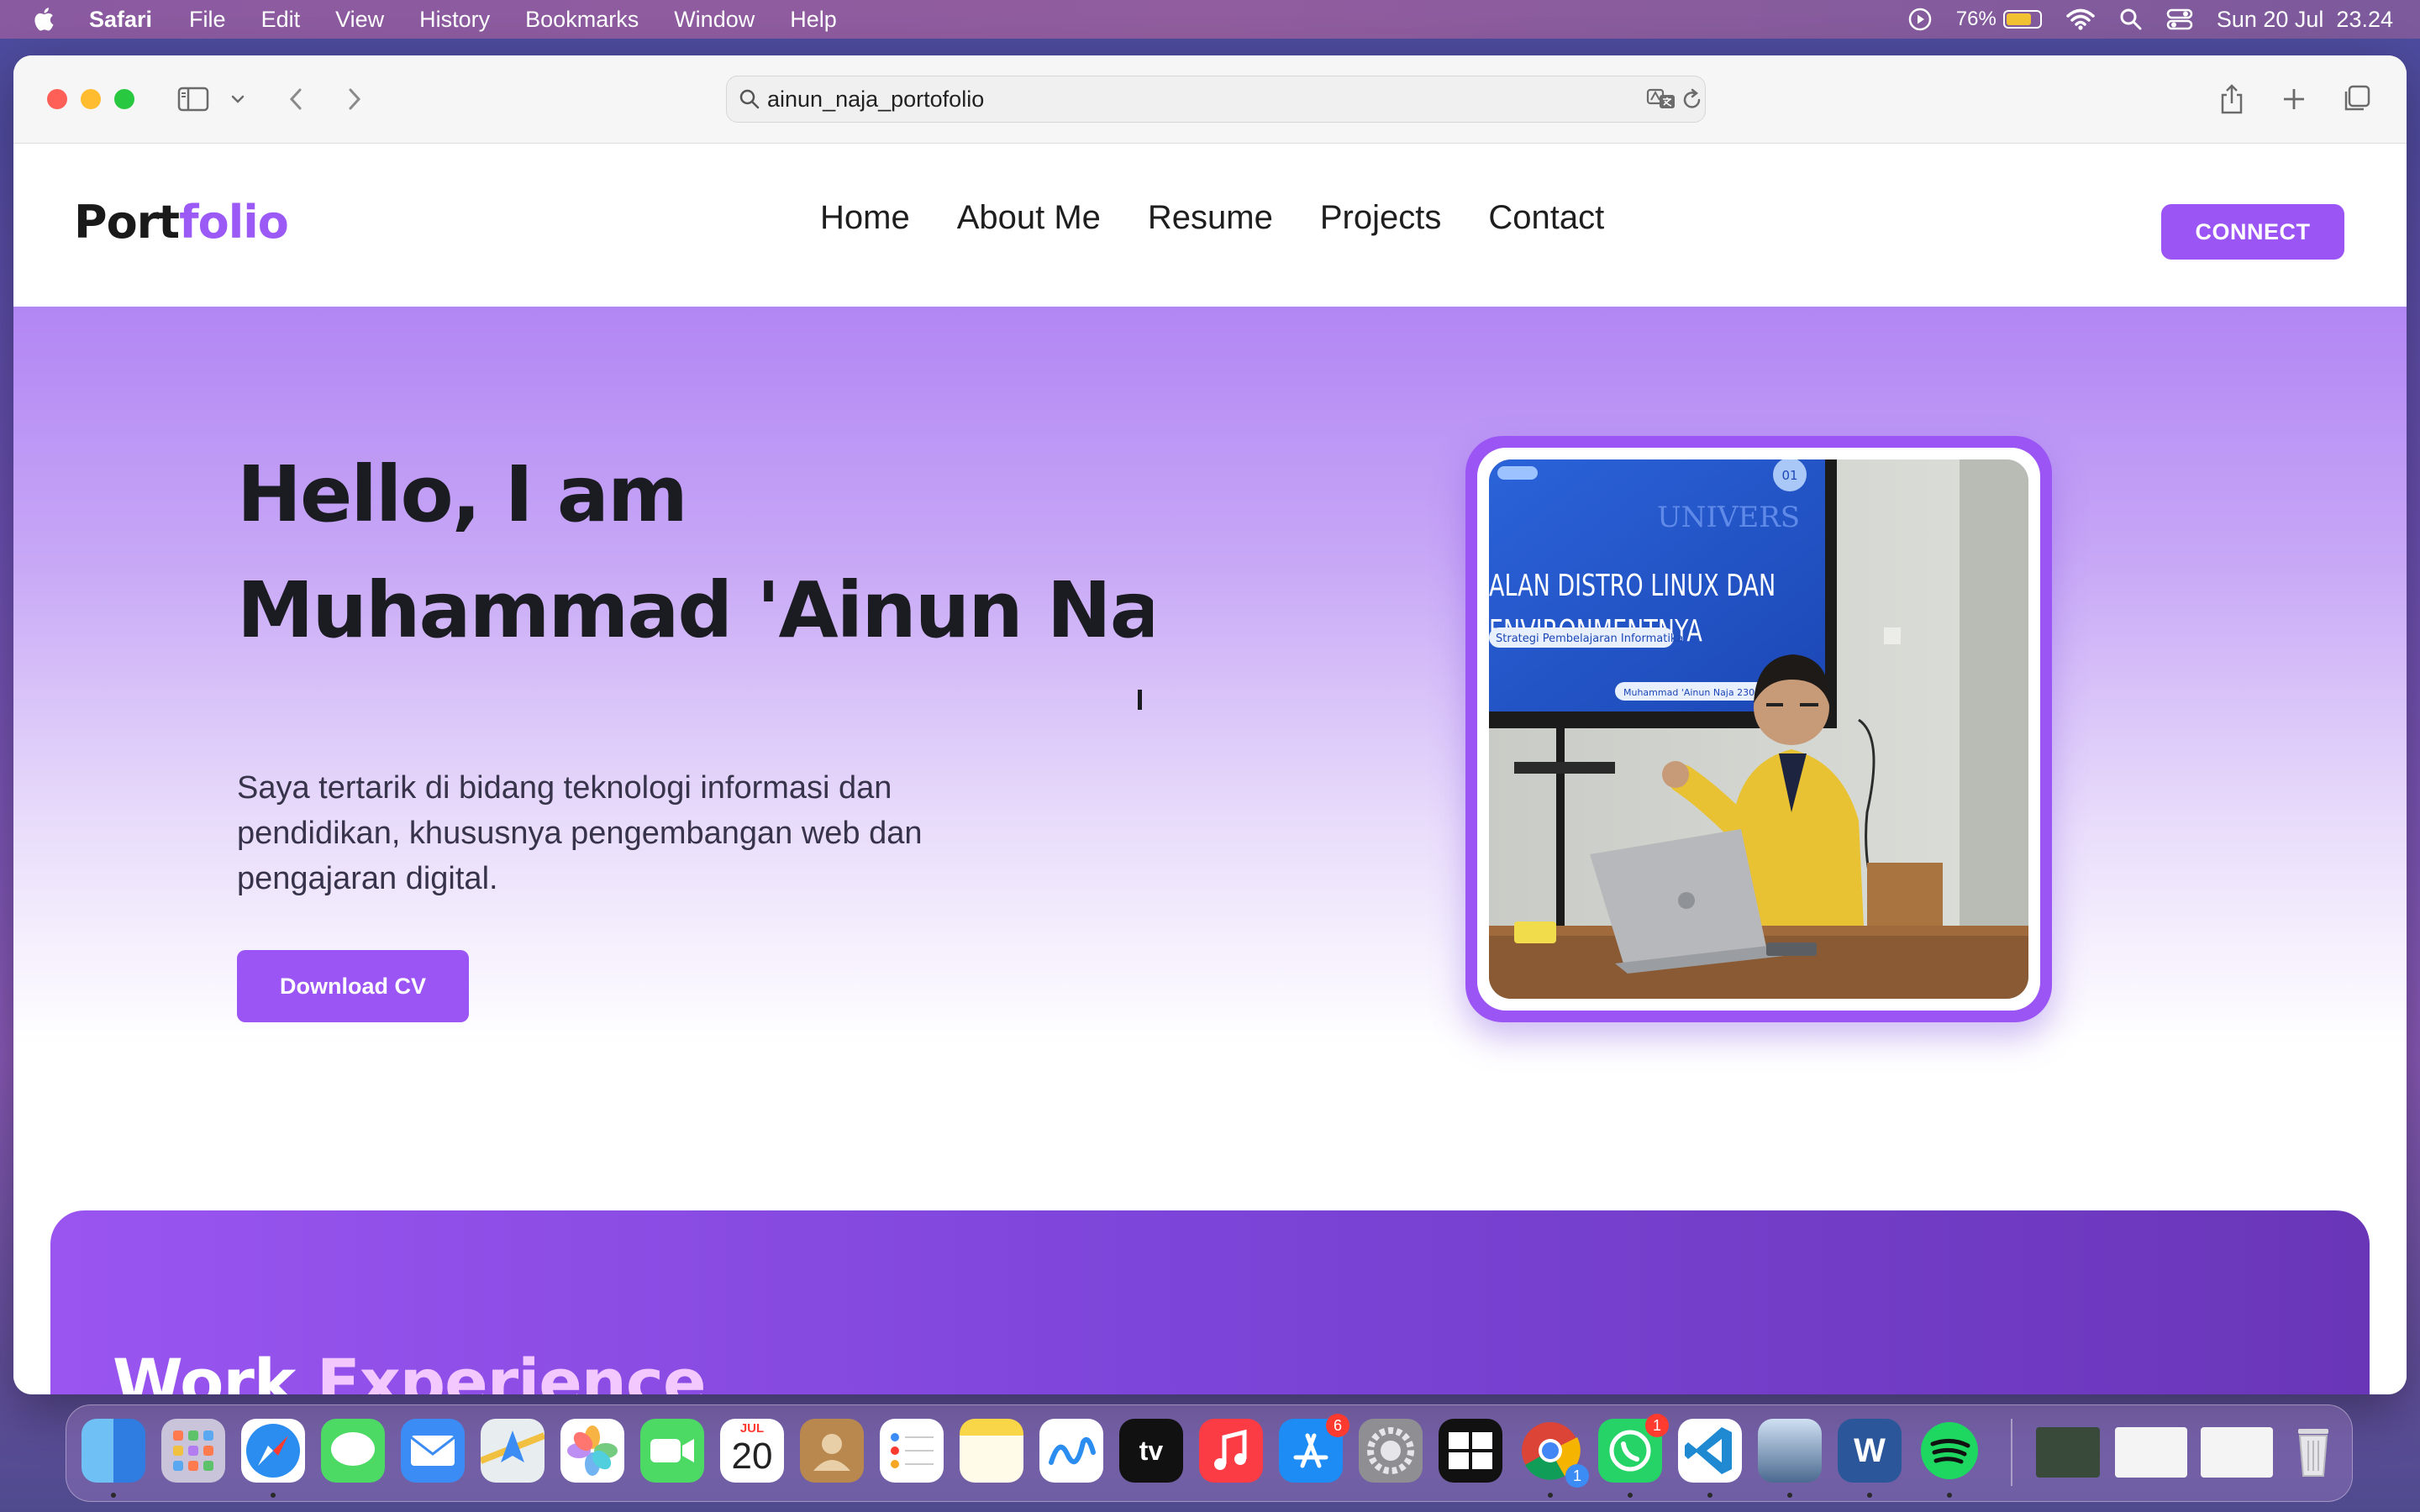 This screenshot has height=1512, width=2420. Describe the element at coordinates (592, 1451) in the screenshot. I see `dock-photos-icon` at that location.